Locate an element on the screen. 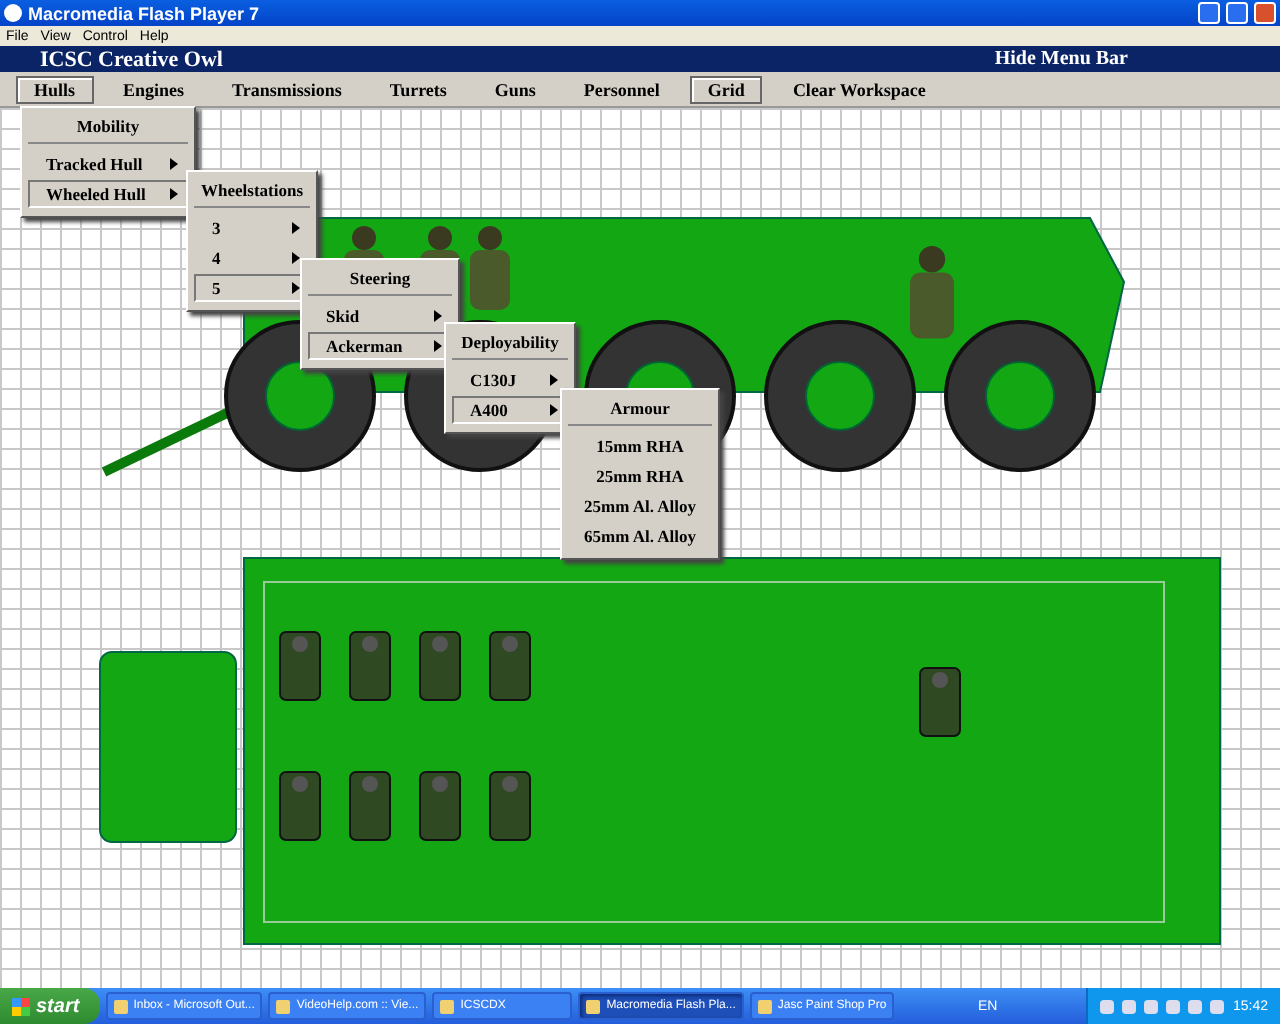 The image size is (1280, 1024). menu-tab: Engines is located at coordinates (154, 89).